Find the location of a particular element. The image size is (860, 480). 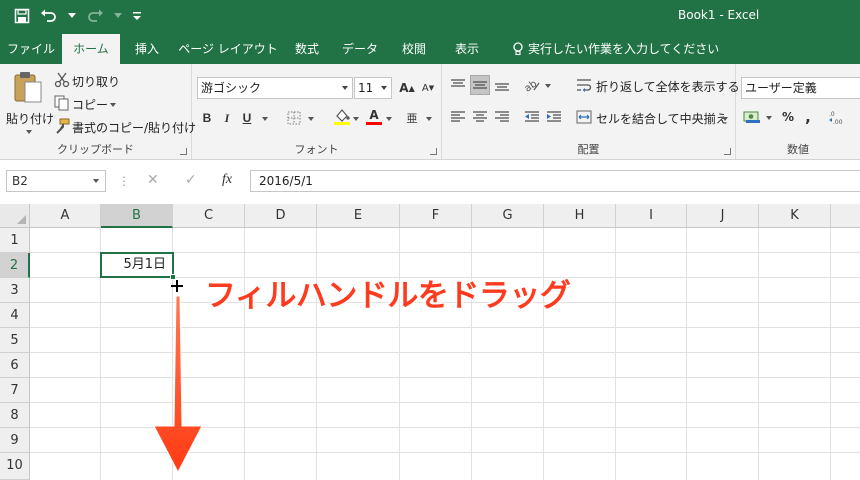

formula-bar-grip: ⋮ is located at coordinates (124, 181).